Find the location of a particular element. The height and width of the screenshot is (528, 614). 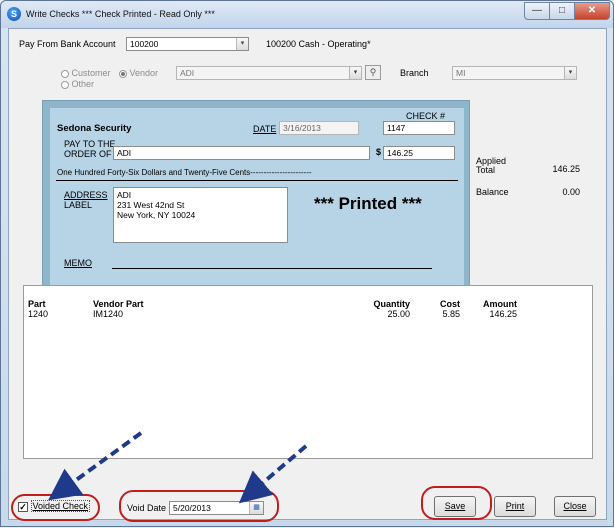

annotation-arrows is located at coordinates (178, 467).